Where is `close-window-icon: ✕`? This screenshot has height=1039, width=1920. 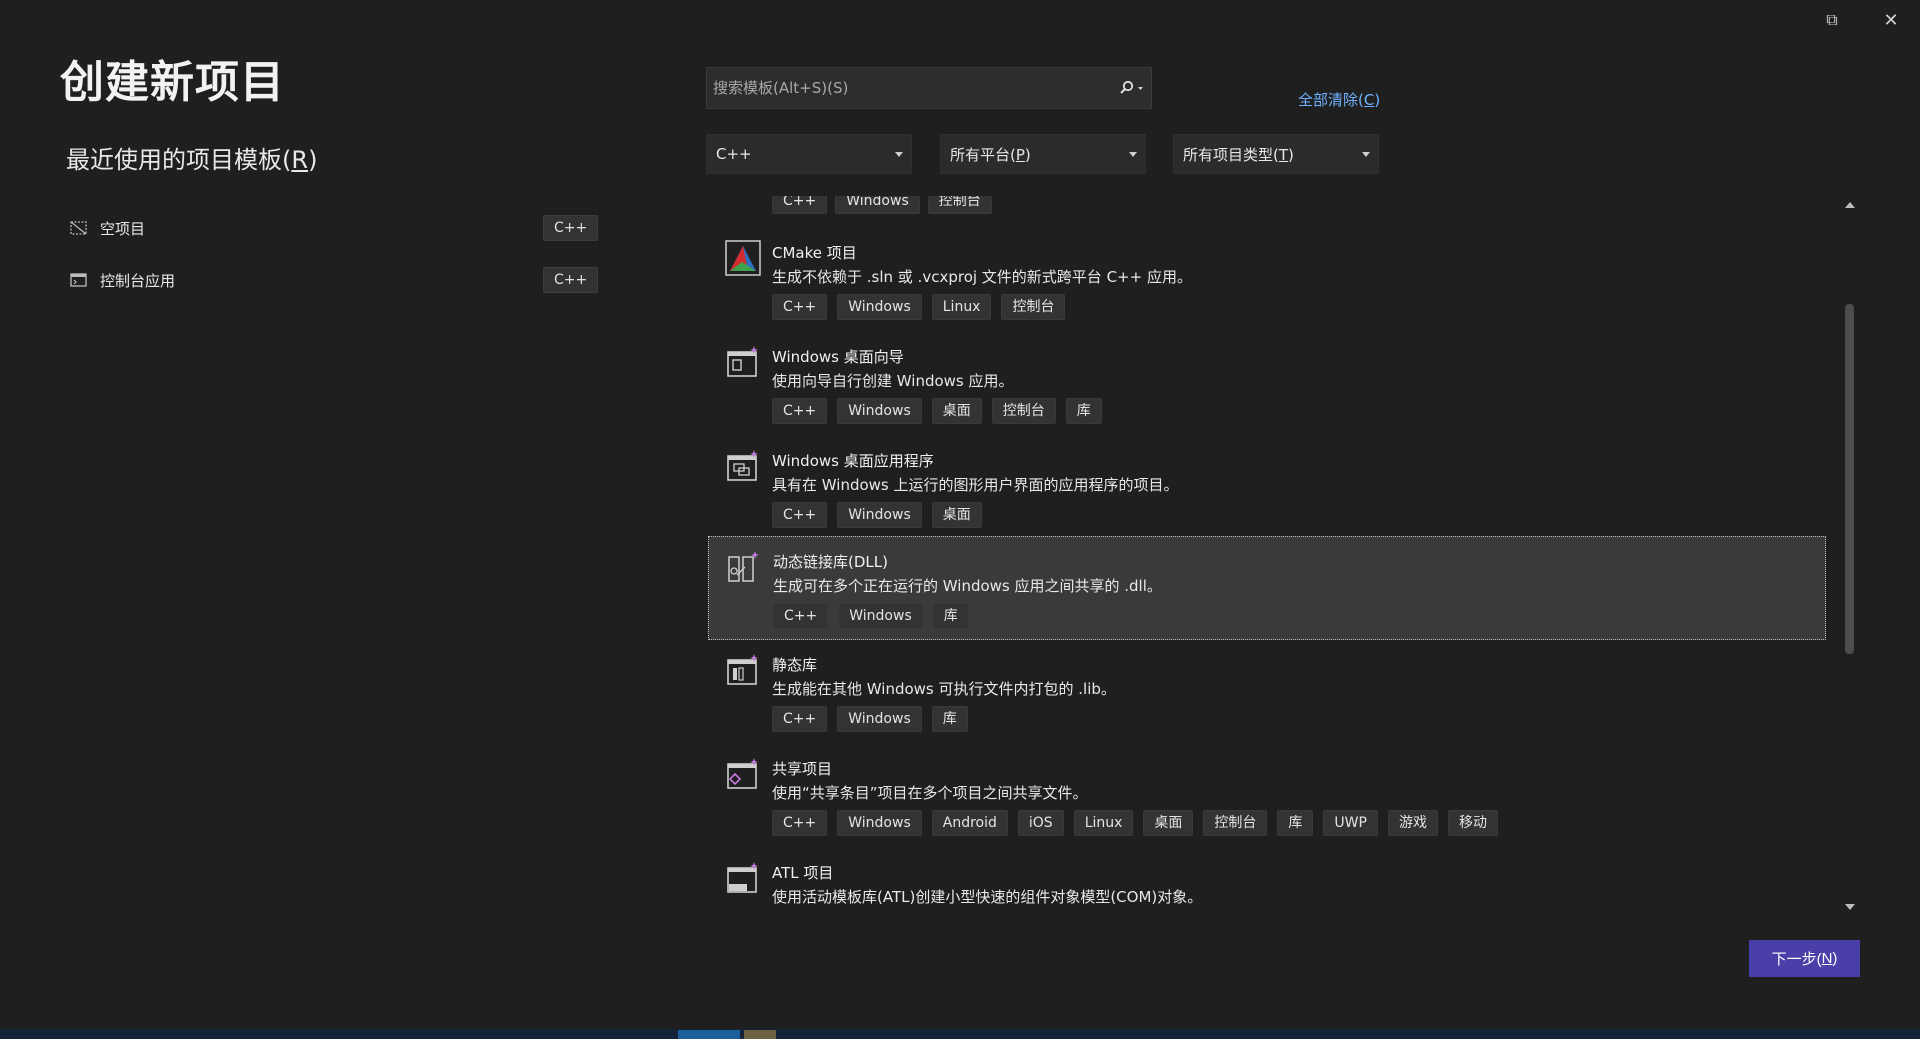 close-window-icon: ✕ is located at coordinates (1891, 20).